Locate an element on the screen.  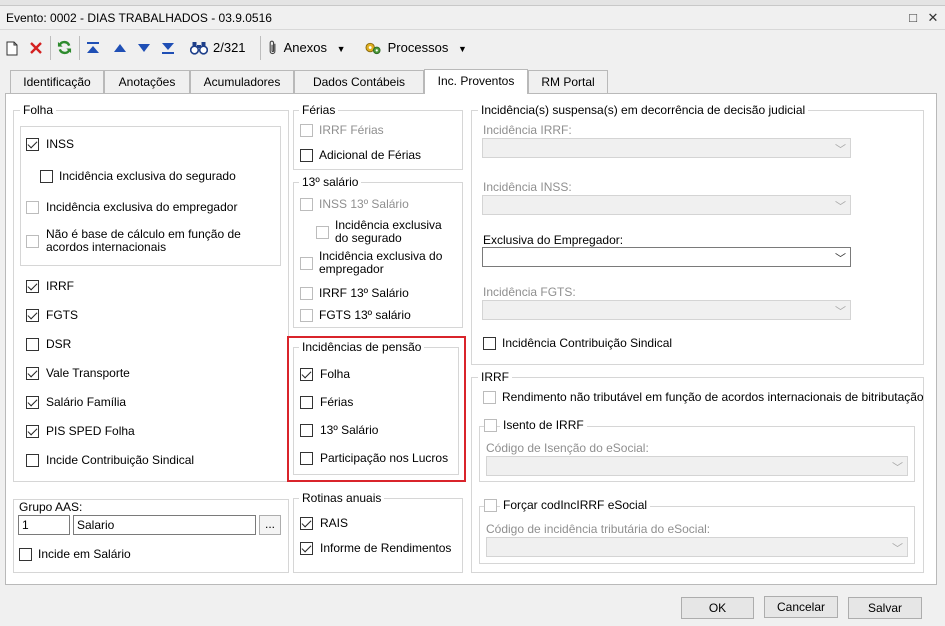
delete-record-button is located at coordinates (37, 48).